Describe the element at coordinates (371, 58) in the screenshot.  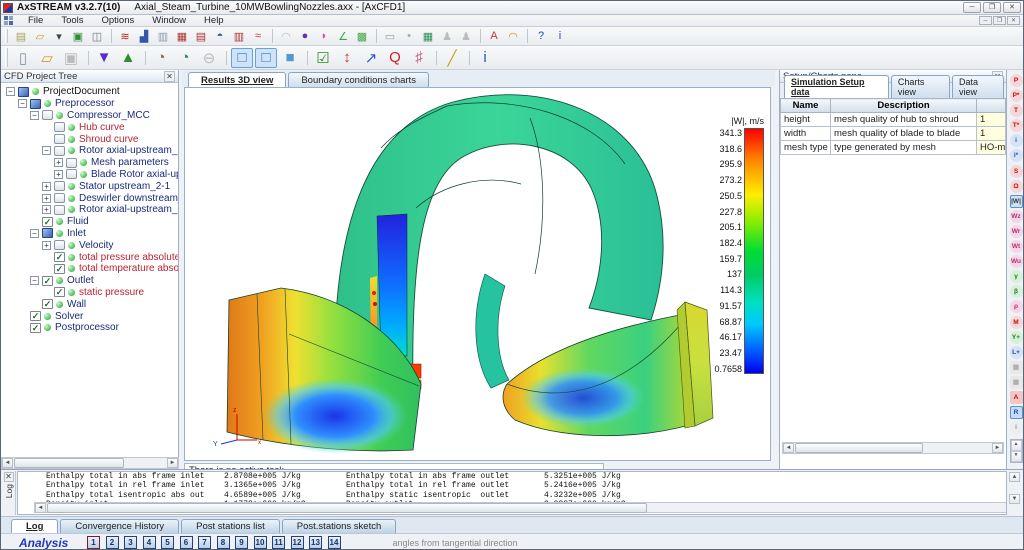
I see `vectors-icon: ↗` at that location.